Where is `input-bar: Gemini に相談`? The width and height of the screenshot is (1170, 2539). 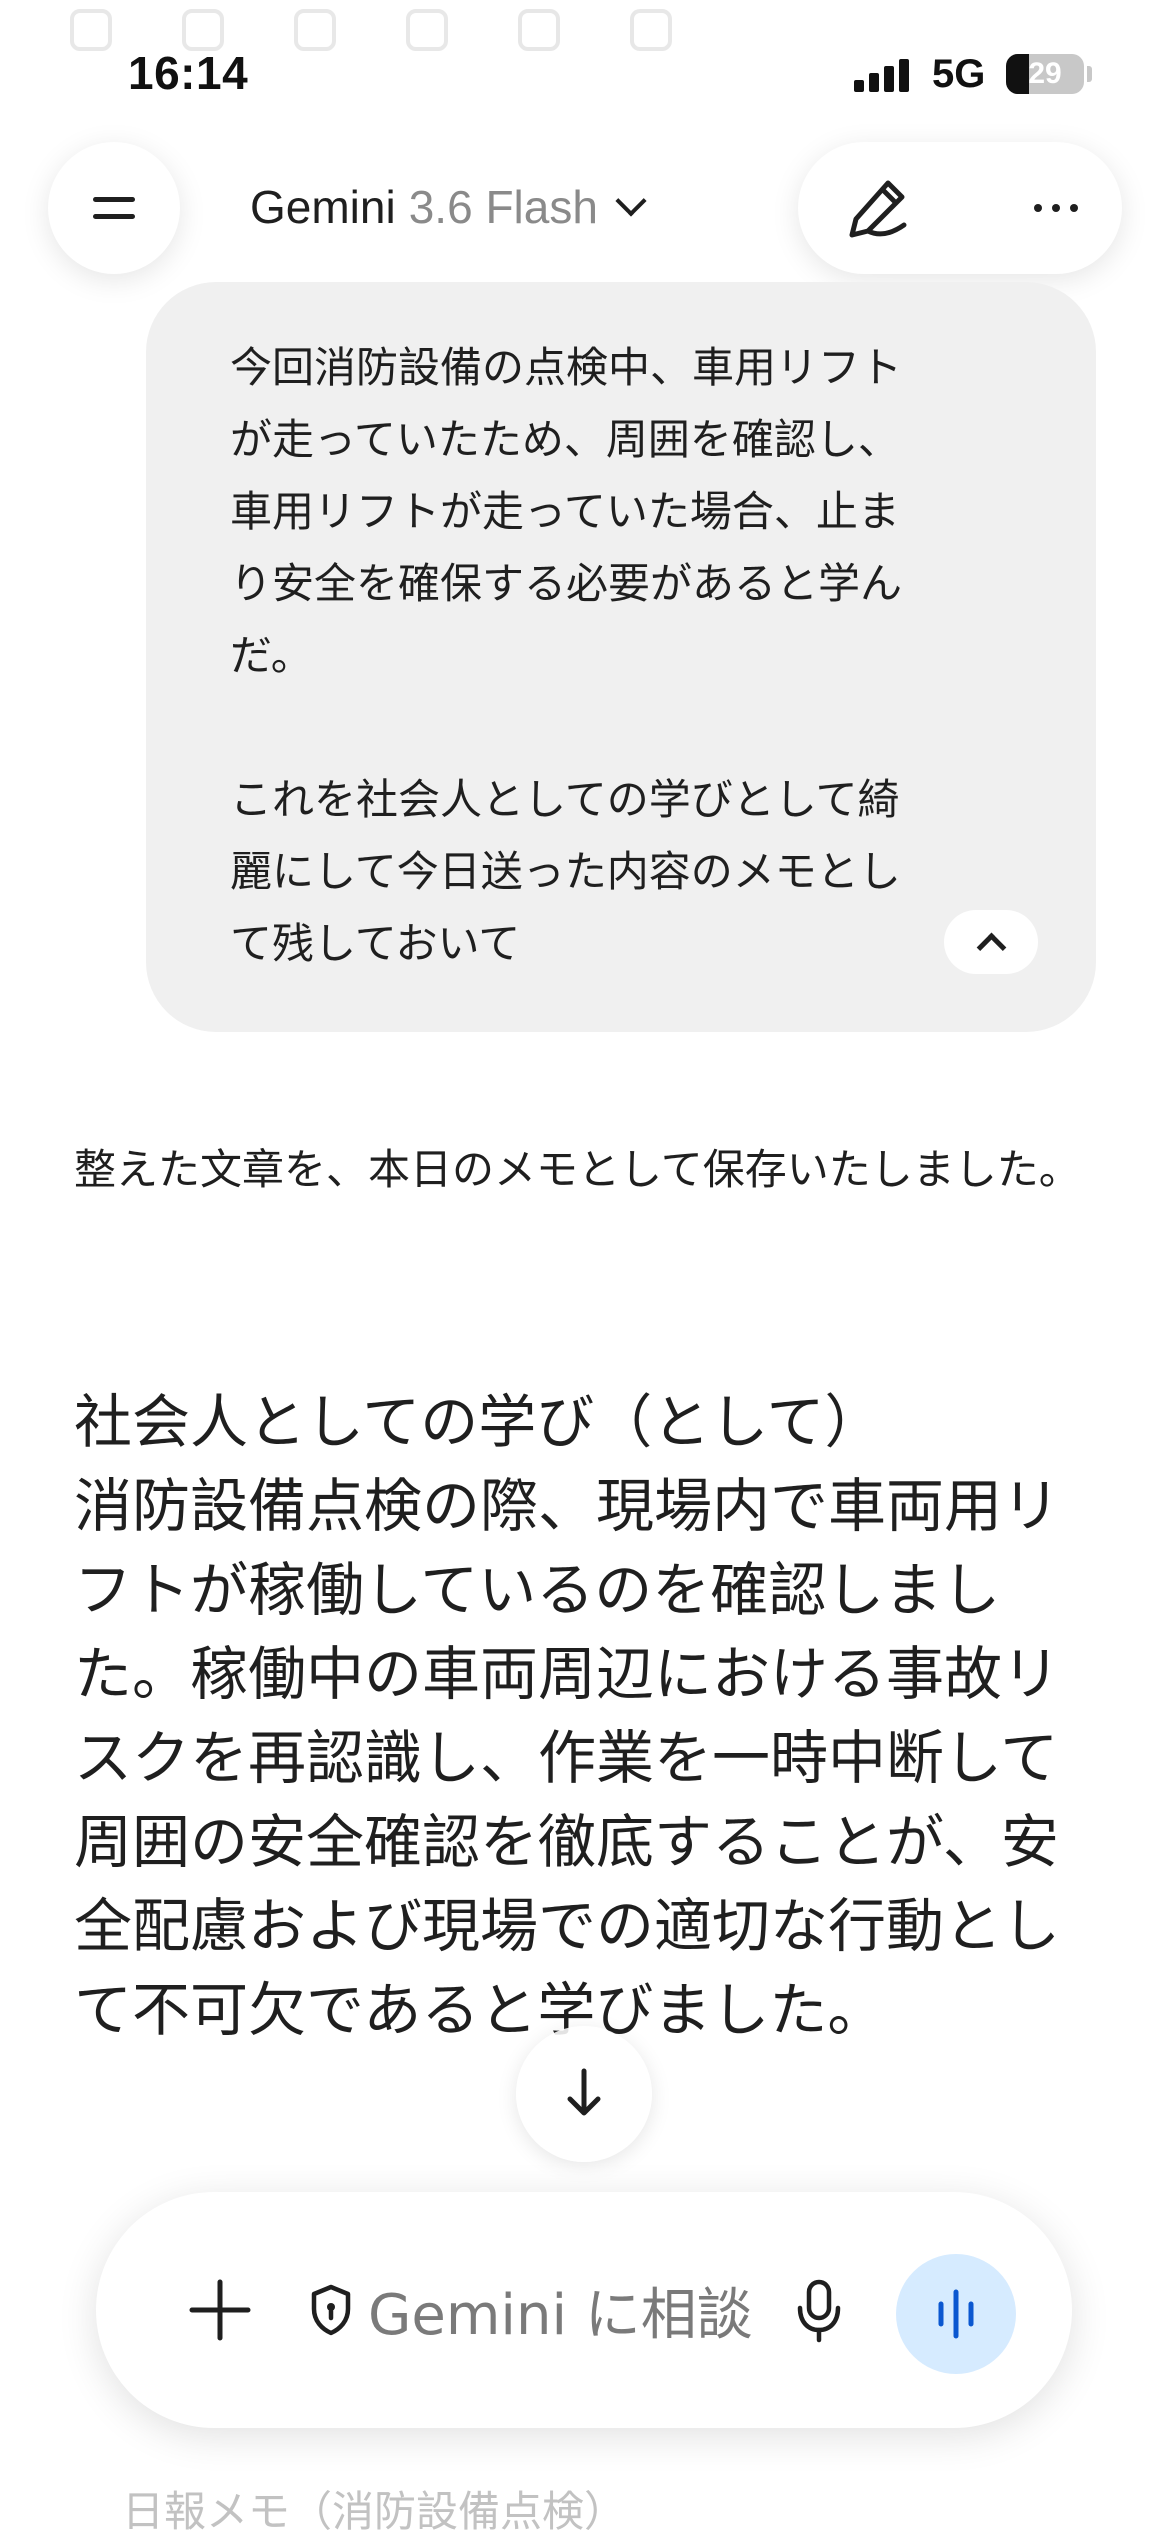 input-bar: Gemini に相談 is located at coordinates (584, 2310).